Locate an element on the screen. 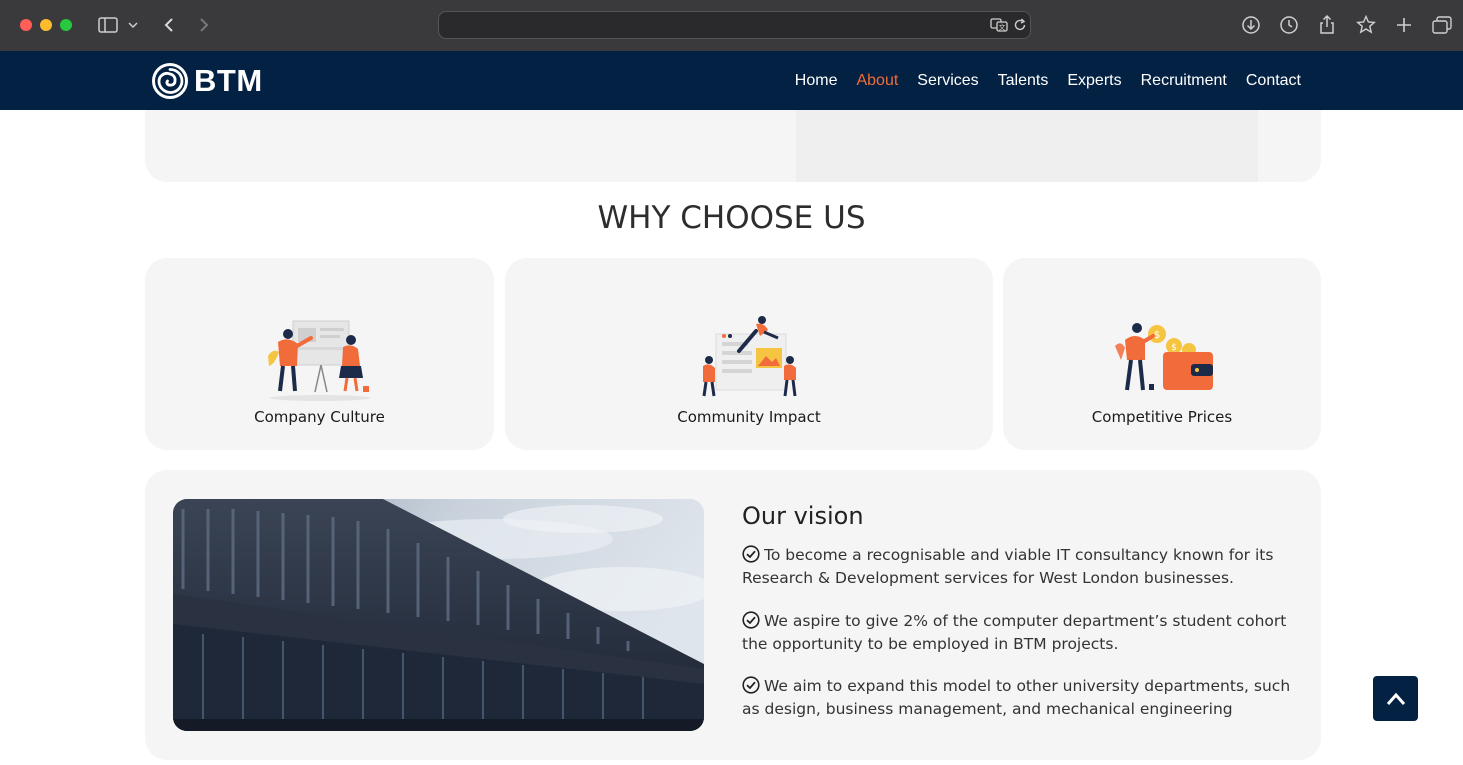 The width and height of the screenshot is (1463, 765). close-window-button is located at coordinates (26, 25).